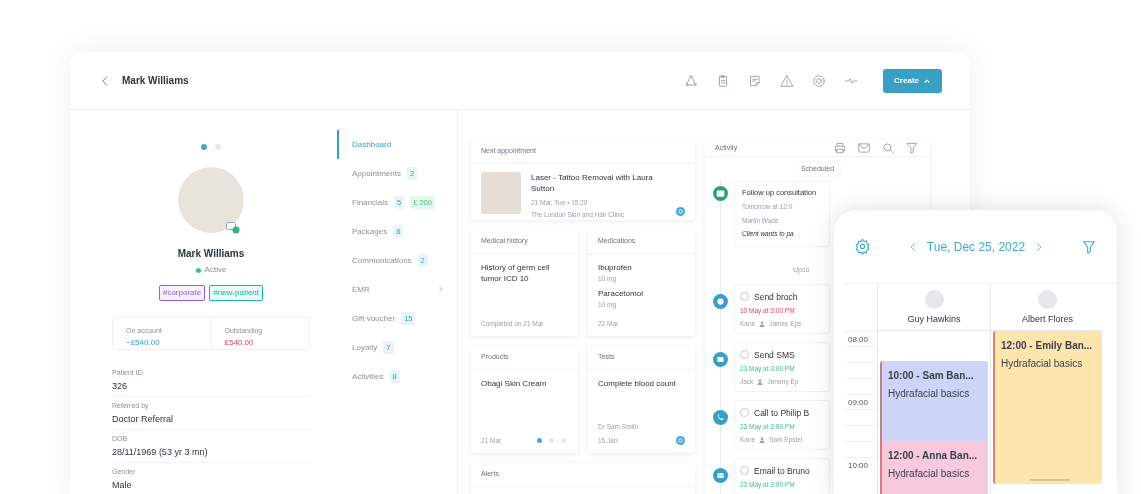 The image size is (1141, 494). What do you see at coordinates (372, 144) in the screenshot?
I see `nav-label: Dashboard` at bounding box center [372, 144].